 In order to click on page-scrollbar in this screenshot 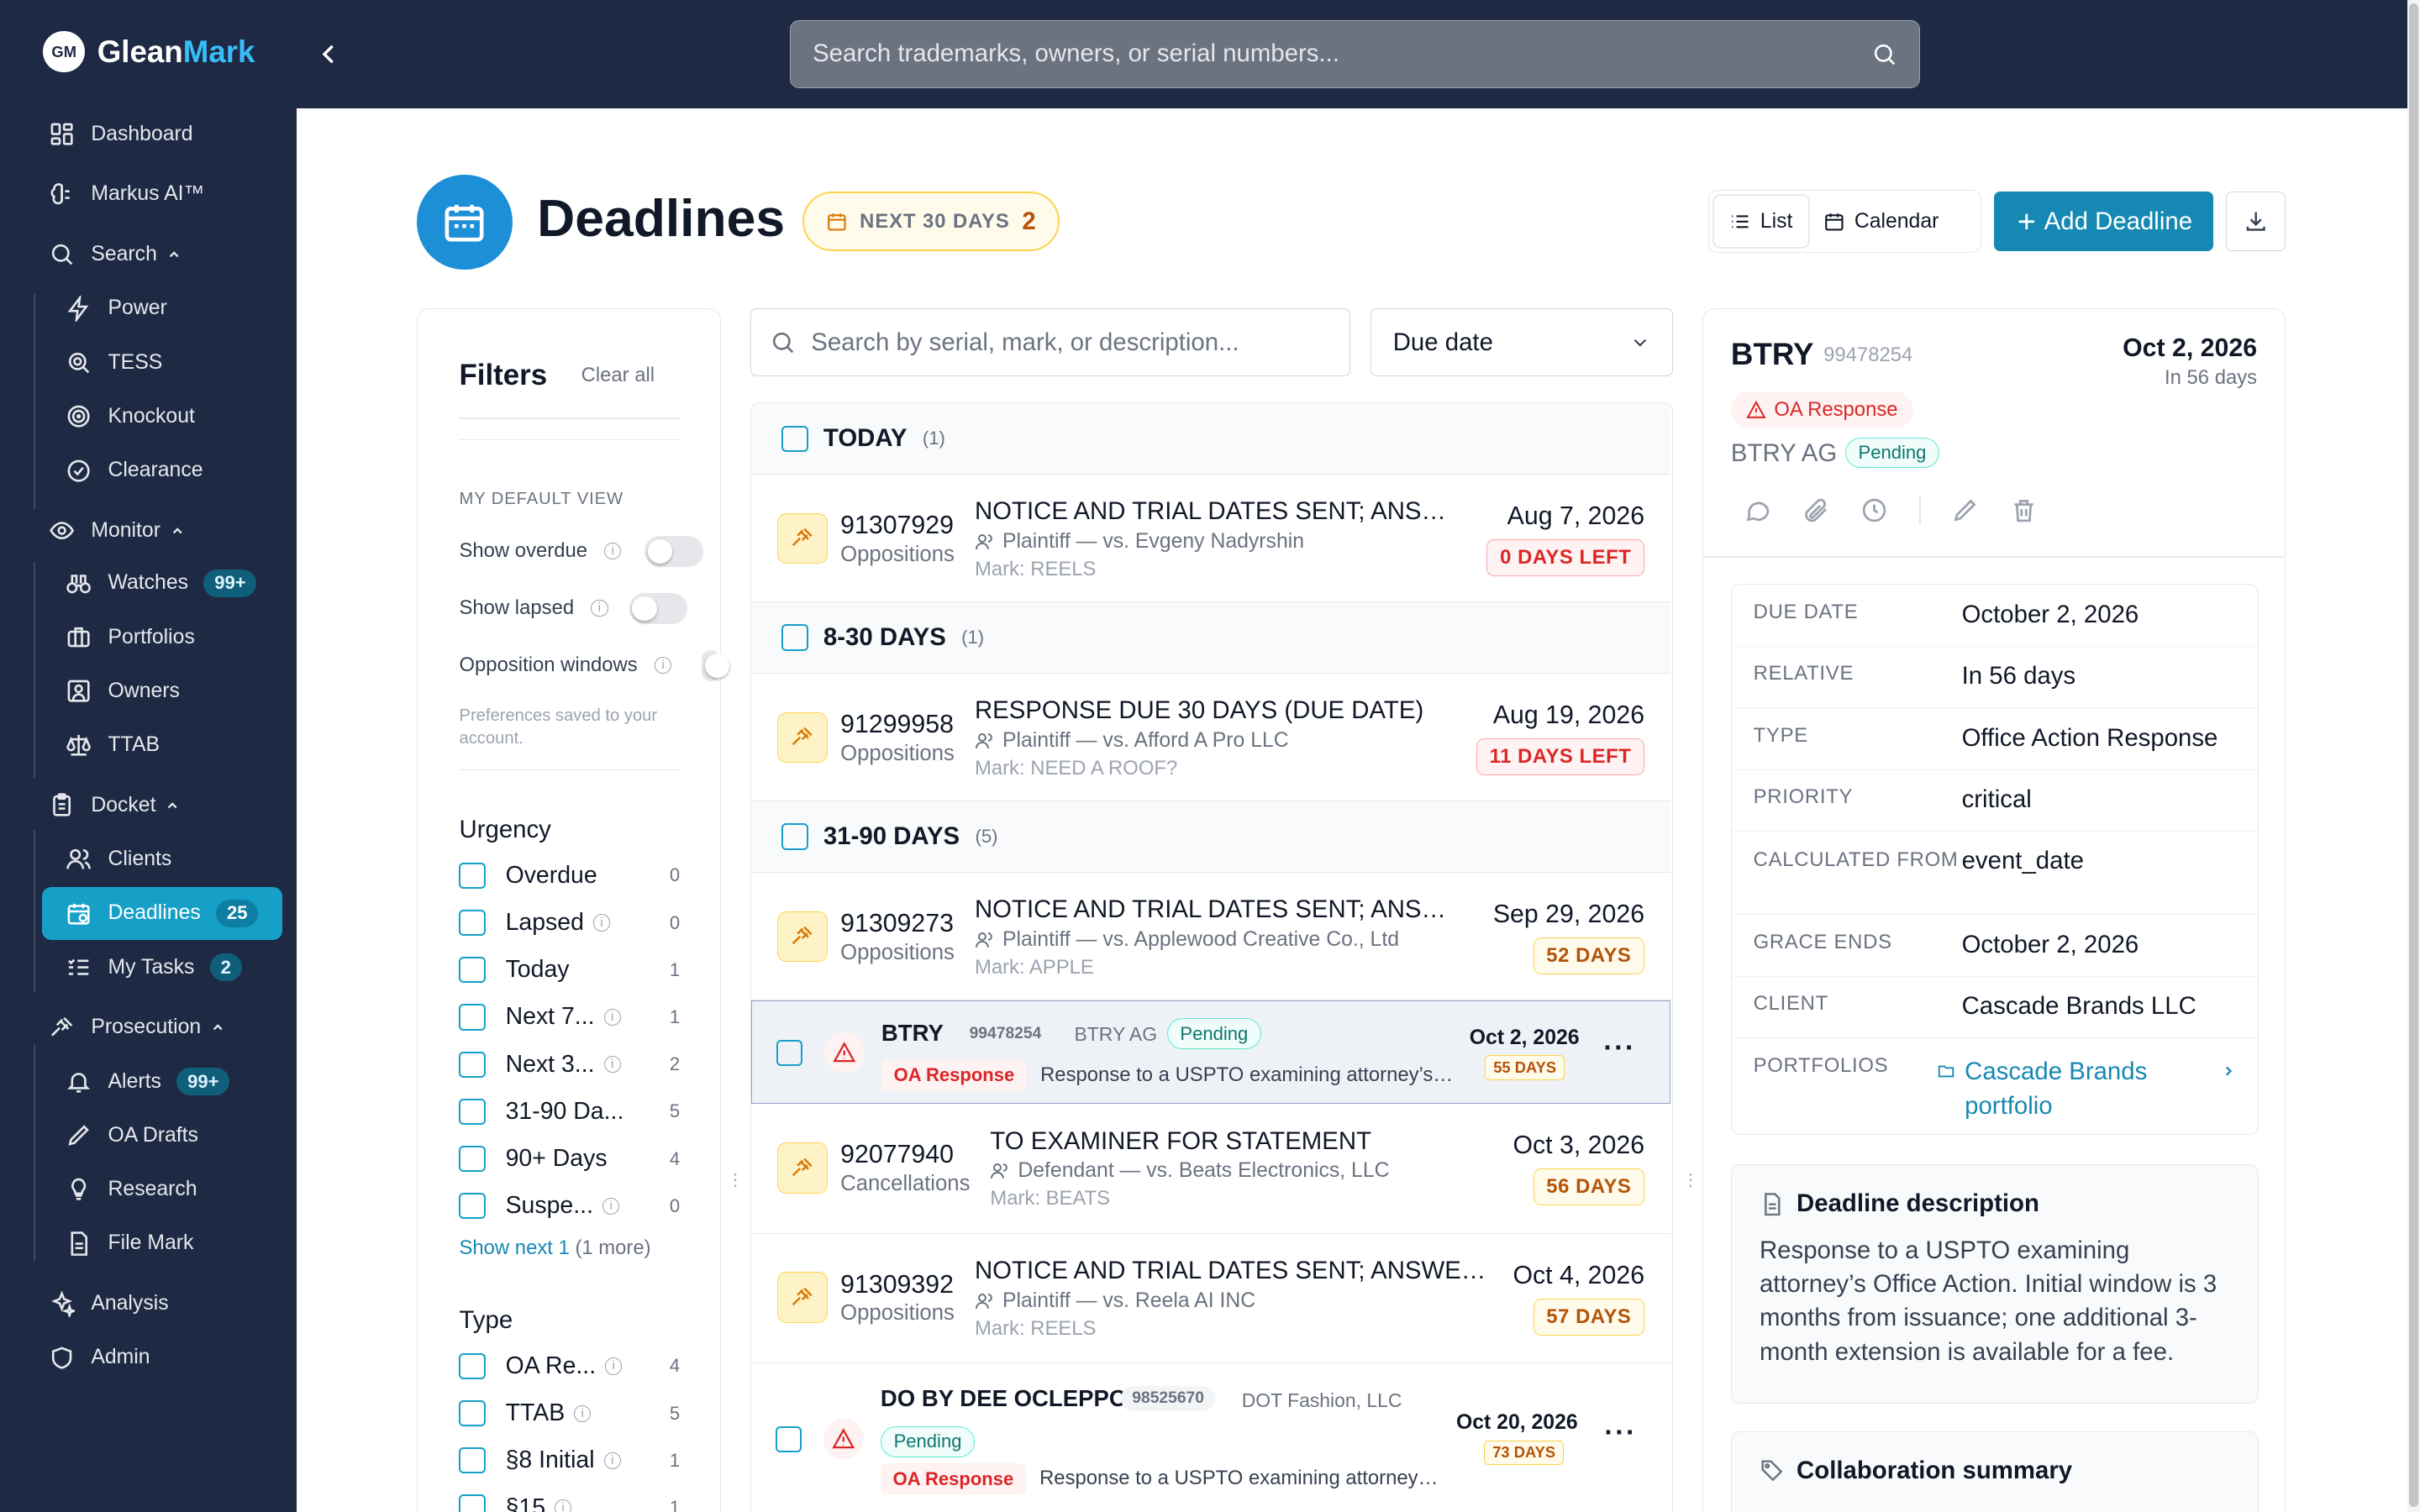, I will do `click(2413, 756)`.